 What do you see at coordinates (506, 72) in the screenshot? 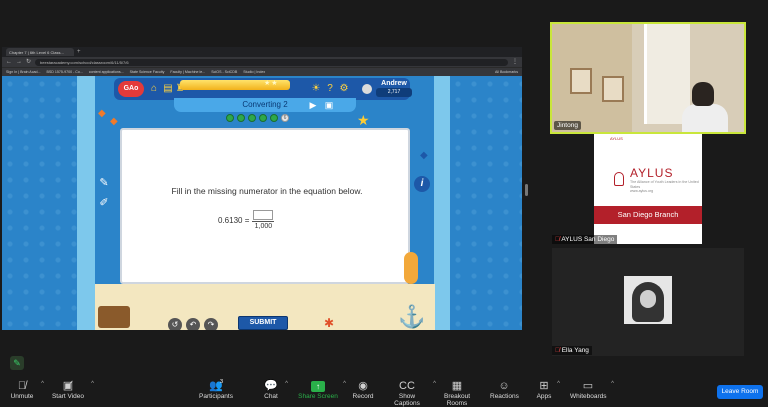
I see `all-bookmarks: All Bookmarks` at bounding box center [506, 72].